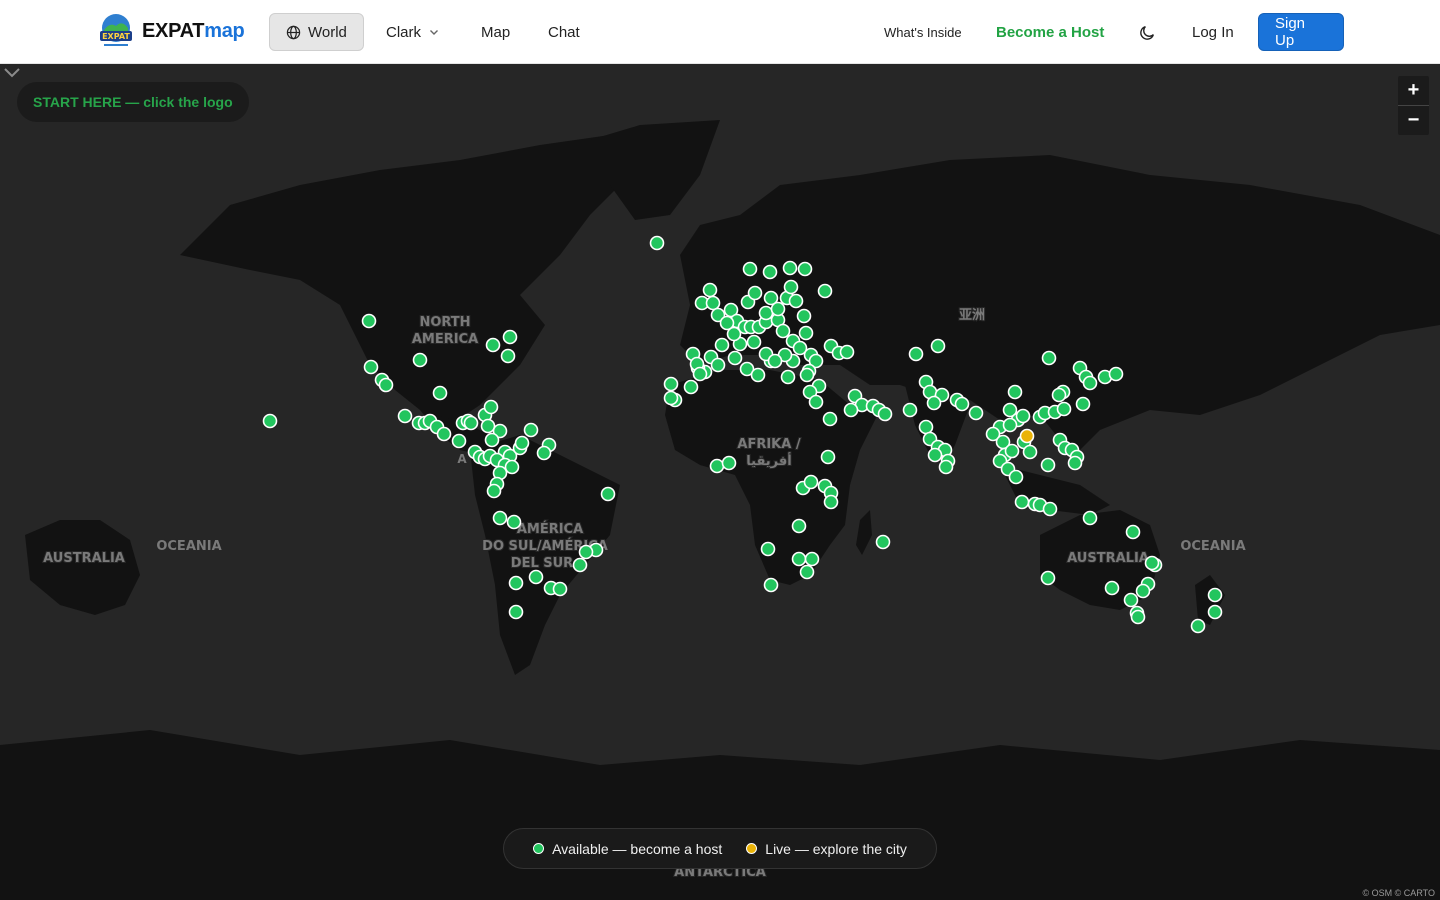  What do you see at coordinates (1413, 90) in the screenshot?
I see `zoom-in-button: +` at bounding box center [1413, 90].